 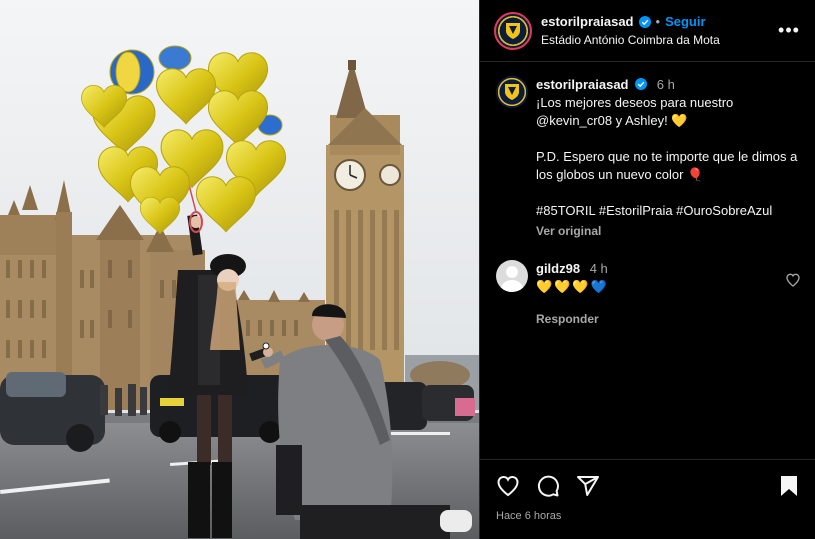 What do you see at coordinates (588, 486) in the screenshot?
I see `share-paper-plane-icon` at bounding box center [588, 486].